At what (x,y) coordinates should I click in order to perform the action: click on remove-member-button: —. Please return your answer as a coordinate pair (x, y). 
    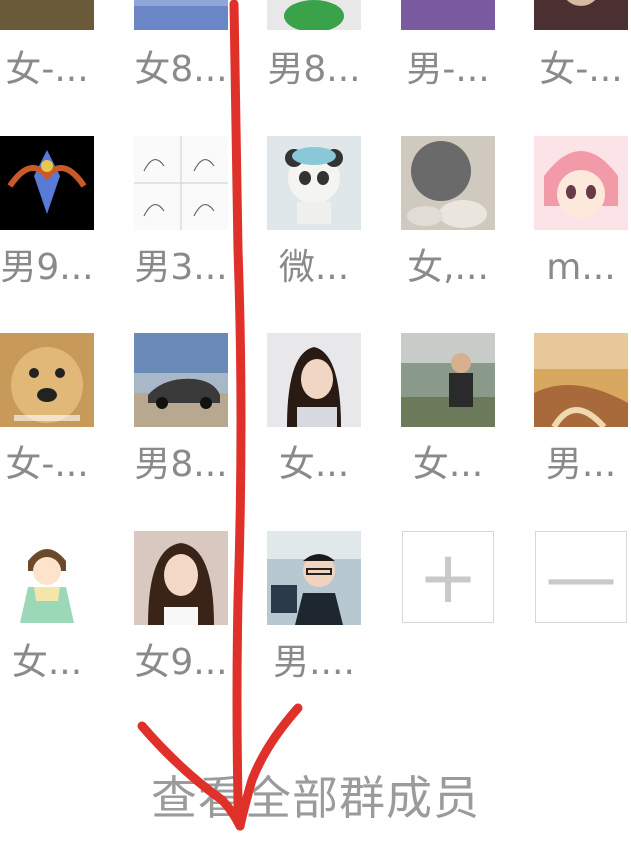
    Looking at the image, I should click on (581, 577).